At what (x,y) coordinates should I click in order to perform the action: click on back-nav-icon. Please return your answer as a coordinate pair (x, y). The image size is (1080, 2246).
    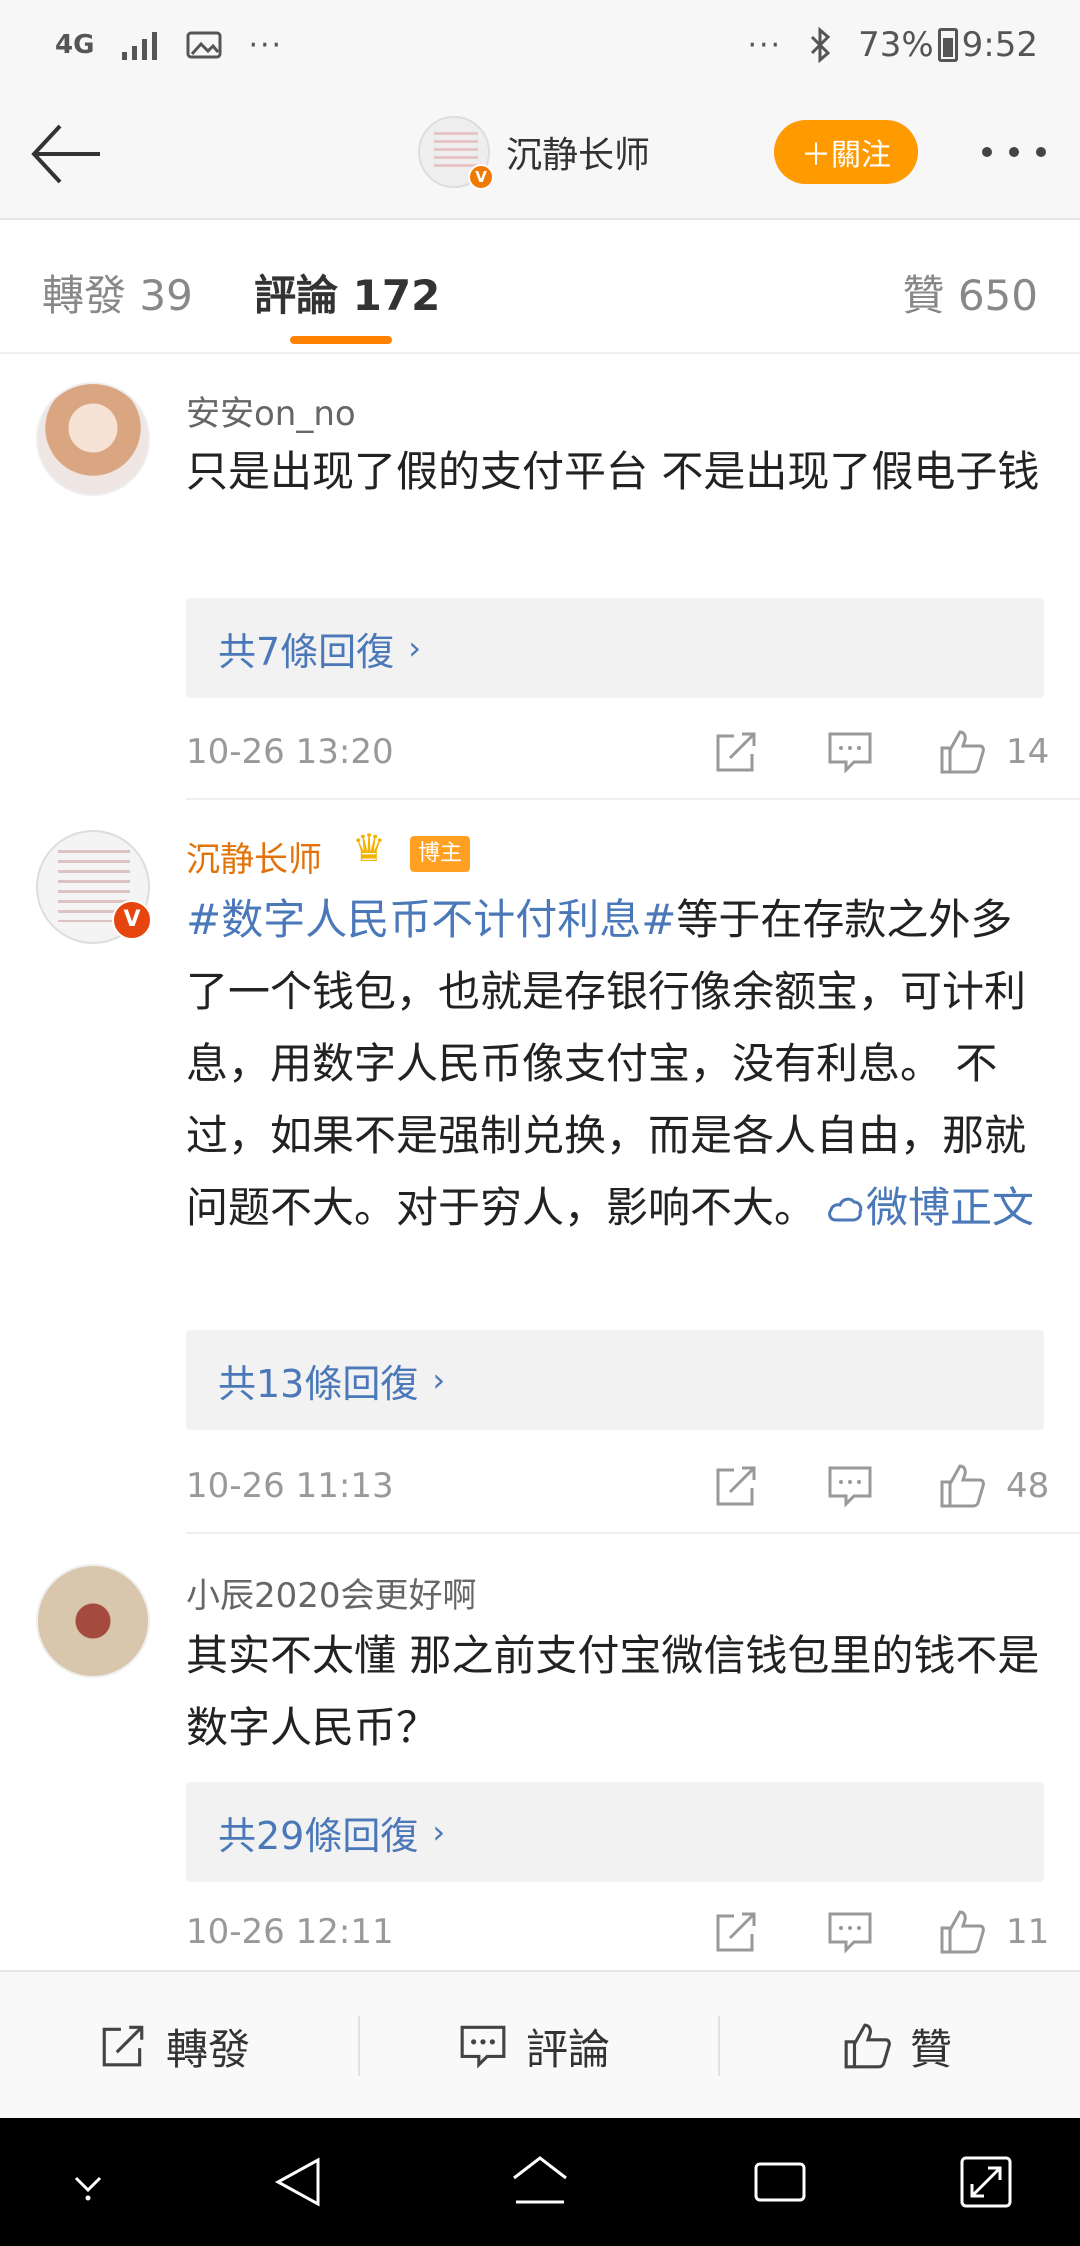
    Looking at the image, I should click on (300, 2182).